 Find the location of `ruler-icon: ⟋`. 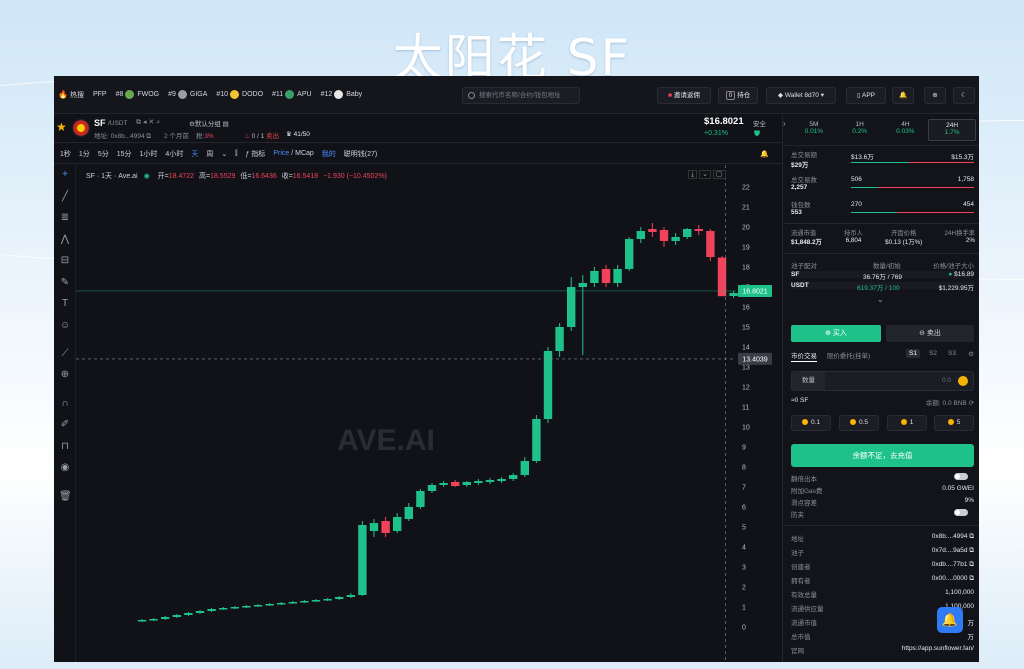

ruler-icon: ⟋ is located at coordinates (65, 354).